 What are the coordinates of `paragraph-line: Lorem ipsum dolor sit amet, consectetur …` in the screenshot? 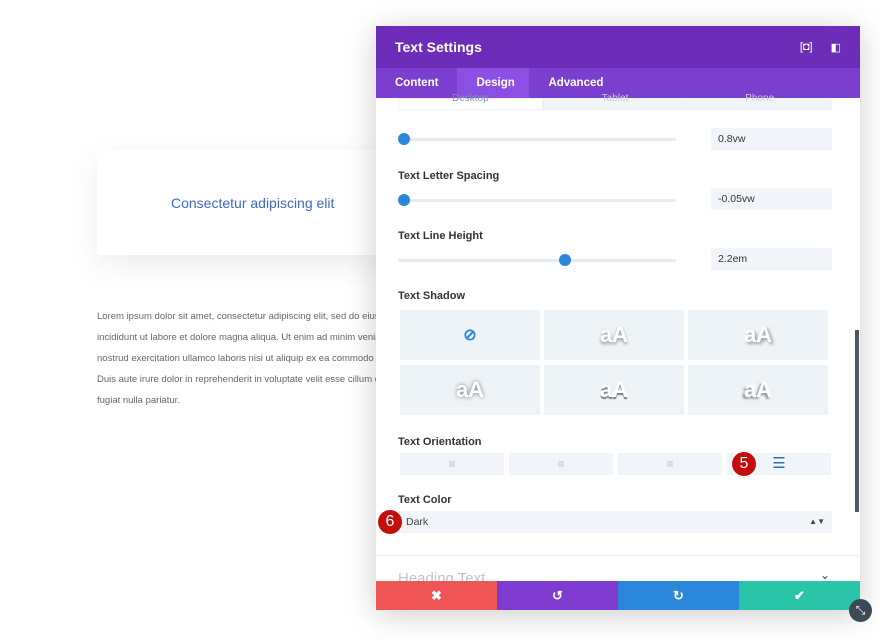 It's located at (247, 316).